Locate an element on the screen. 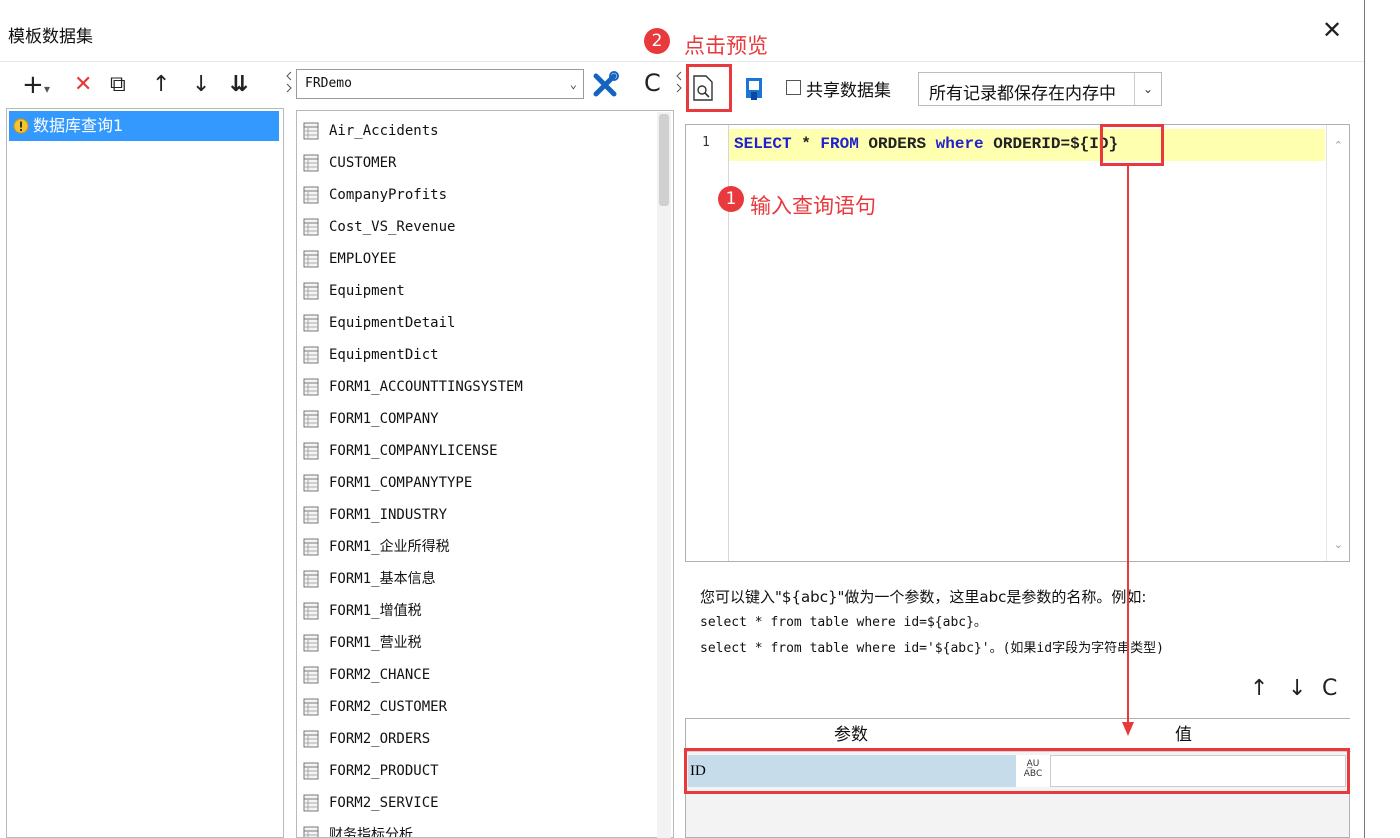 This screenshot has height=838, width=1400. scroll-down-icon: ⌄ is located at coordinates (1338, 544).